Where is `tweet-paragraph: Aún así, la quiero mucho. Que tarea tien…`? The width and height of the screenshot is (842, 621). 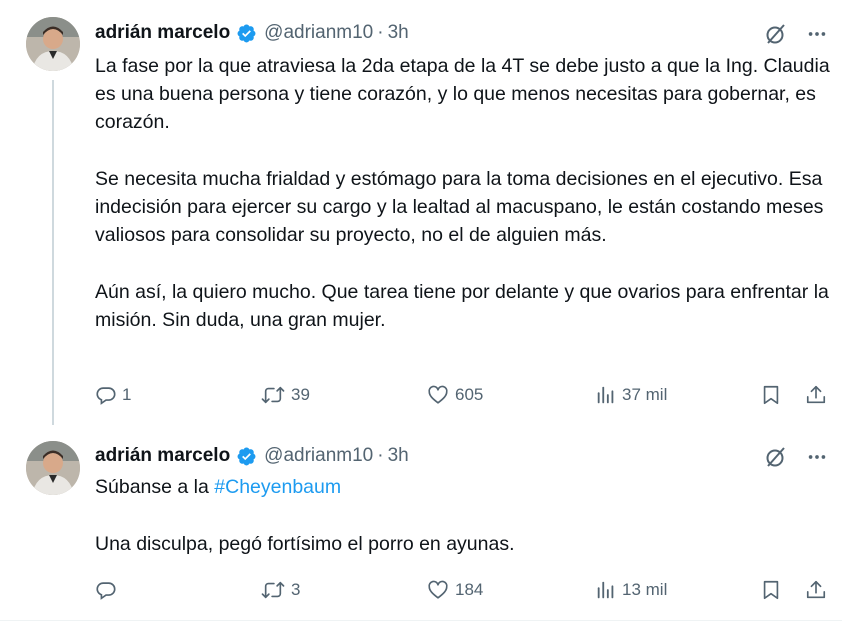
tweet-paragraph: Aún así, la quiero mucho. Que tarea tien… is located at coordinates (462, 306).